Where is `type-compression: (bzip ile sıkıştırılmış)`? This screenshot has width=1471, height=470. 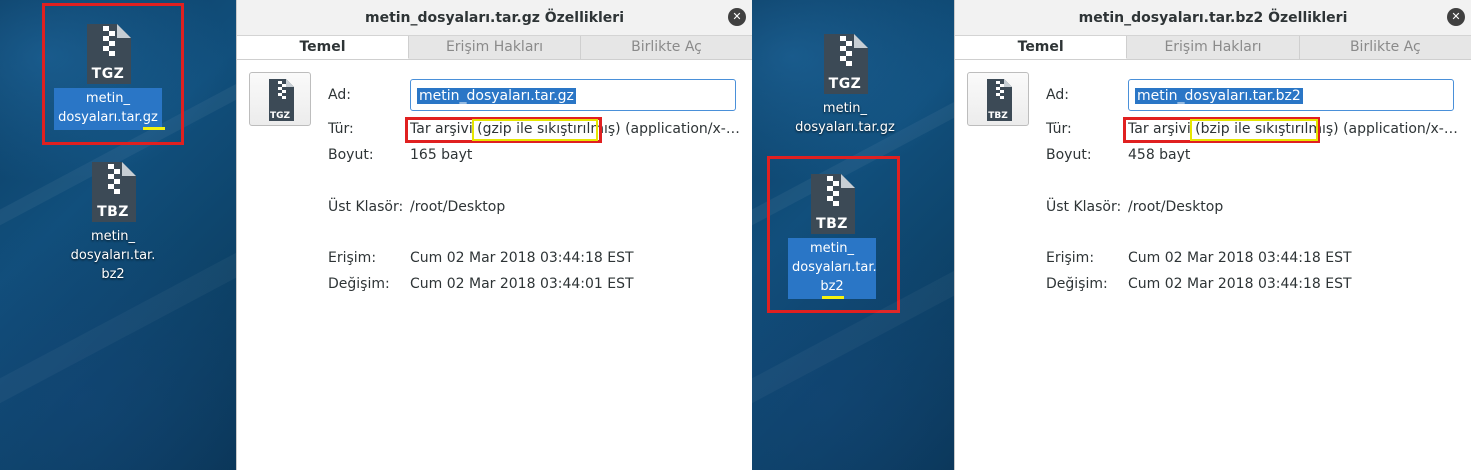
type-compression: (bzip ile sıkıştırılmış) is located at coordinates (1267, 129).